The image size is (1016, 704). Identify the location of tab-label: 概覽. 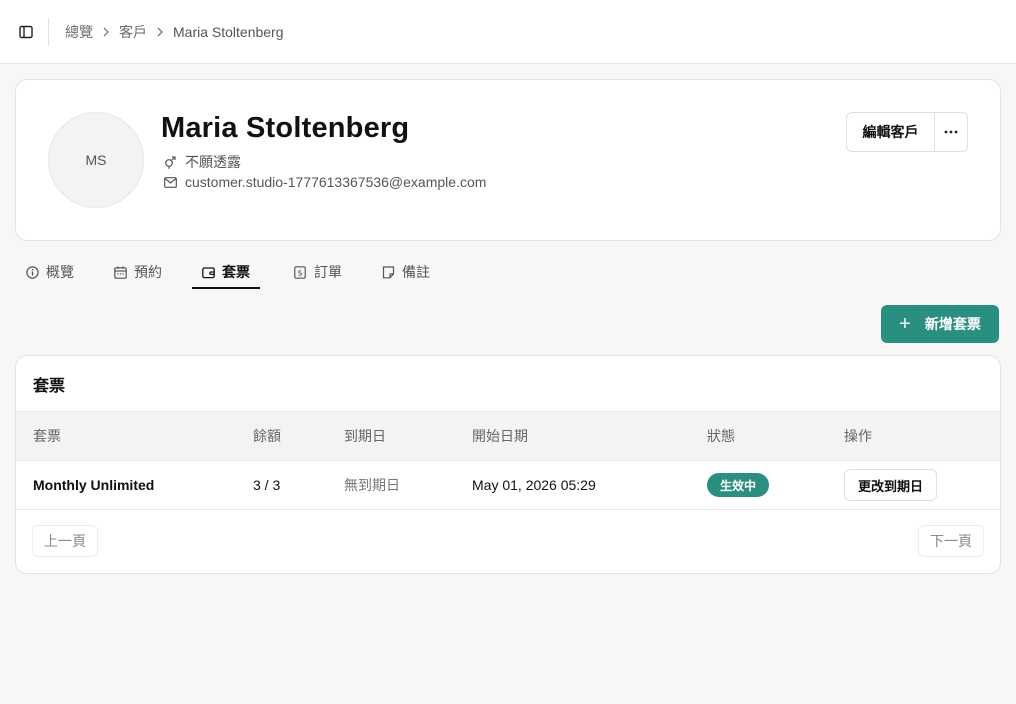
(60, 272).